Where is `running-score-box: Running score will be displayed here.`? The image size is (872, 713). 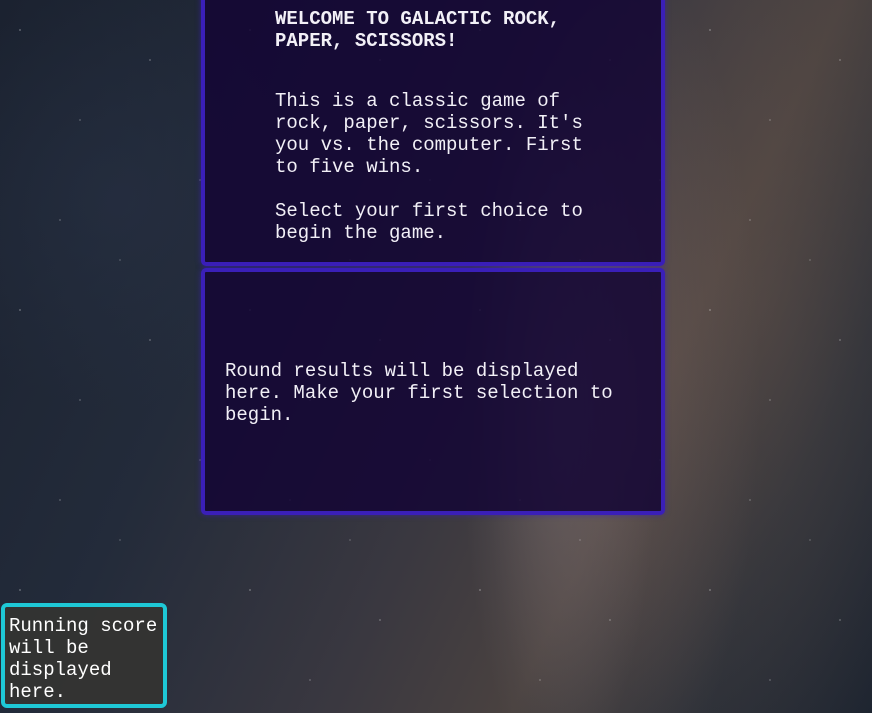
running-score-box: Running score will be displayed here. is located at coordinates (84, 655).